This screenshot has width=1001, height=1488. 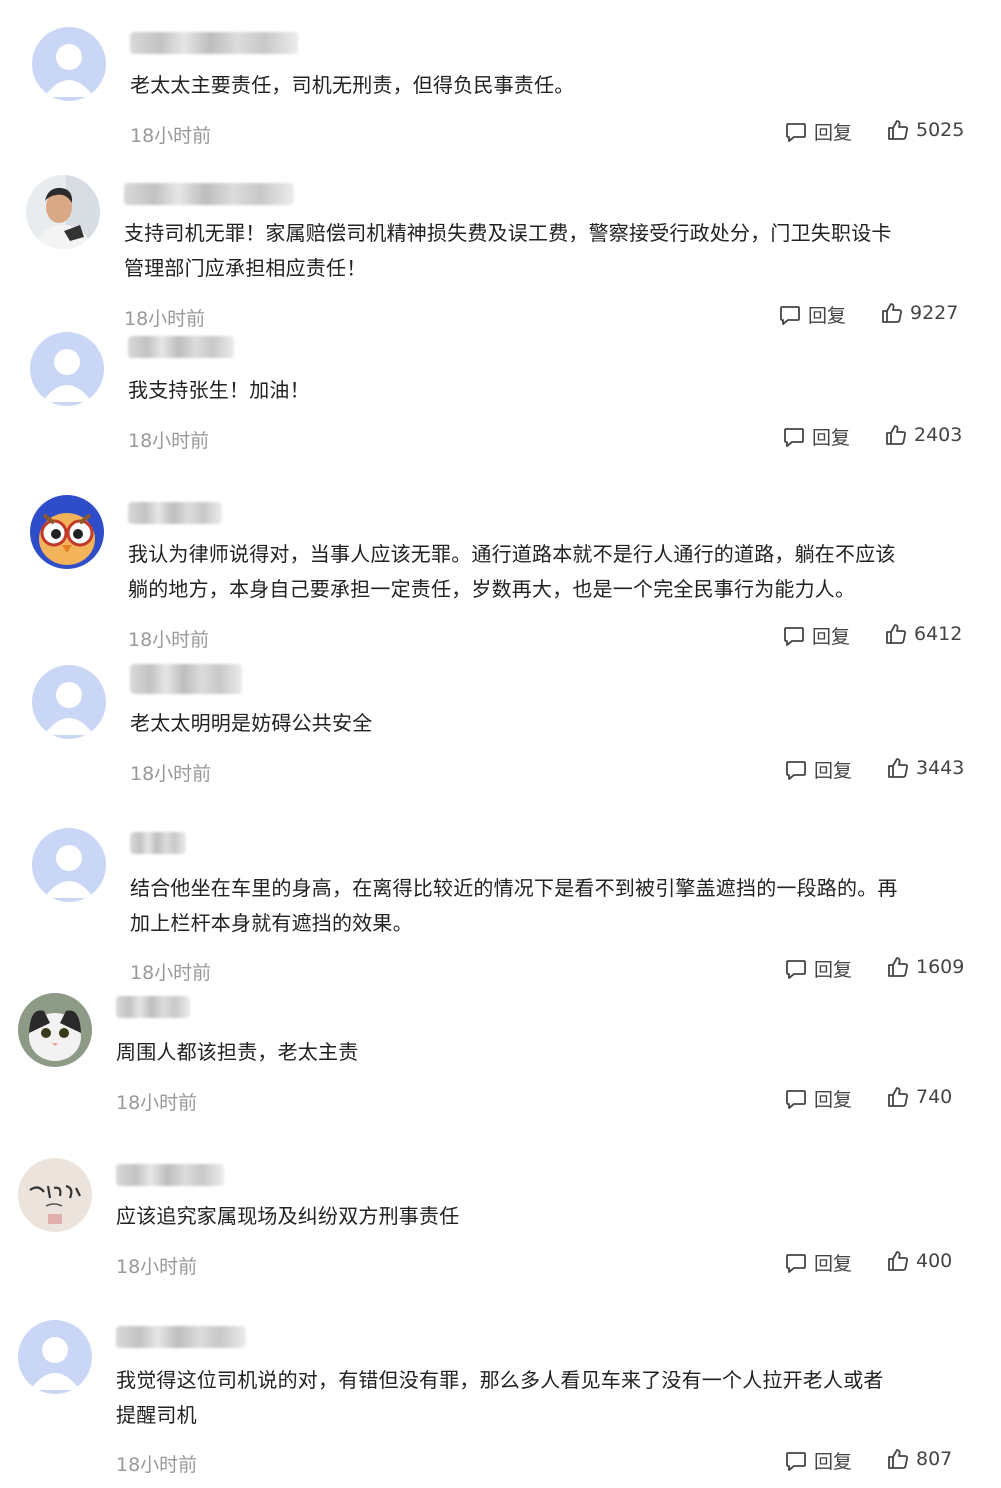 I want to click on like-button: 740, so click(x=919, y=1097).